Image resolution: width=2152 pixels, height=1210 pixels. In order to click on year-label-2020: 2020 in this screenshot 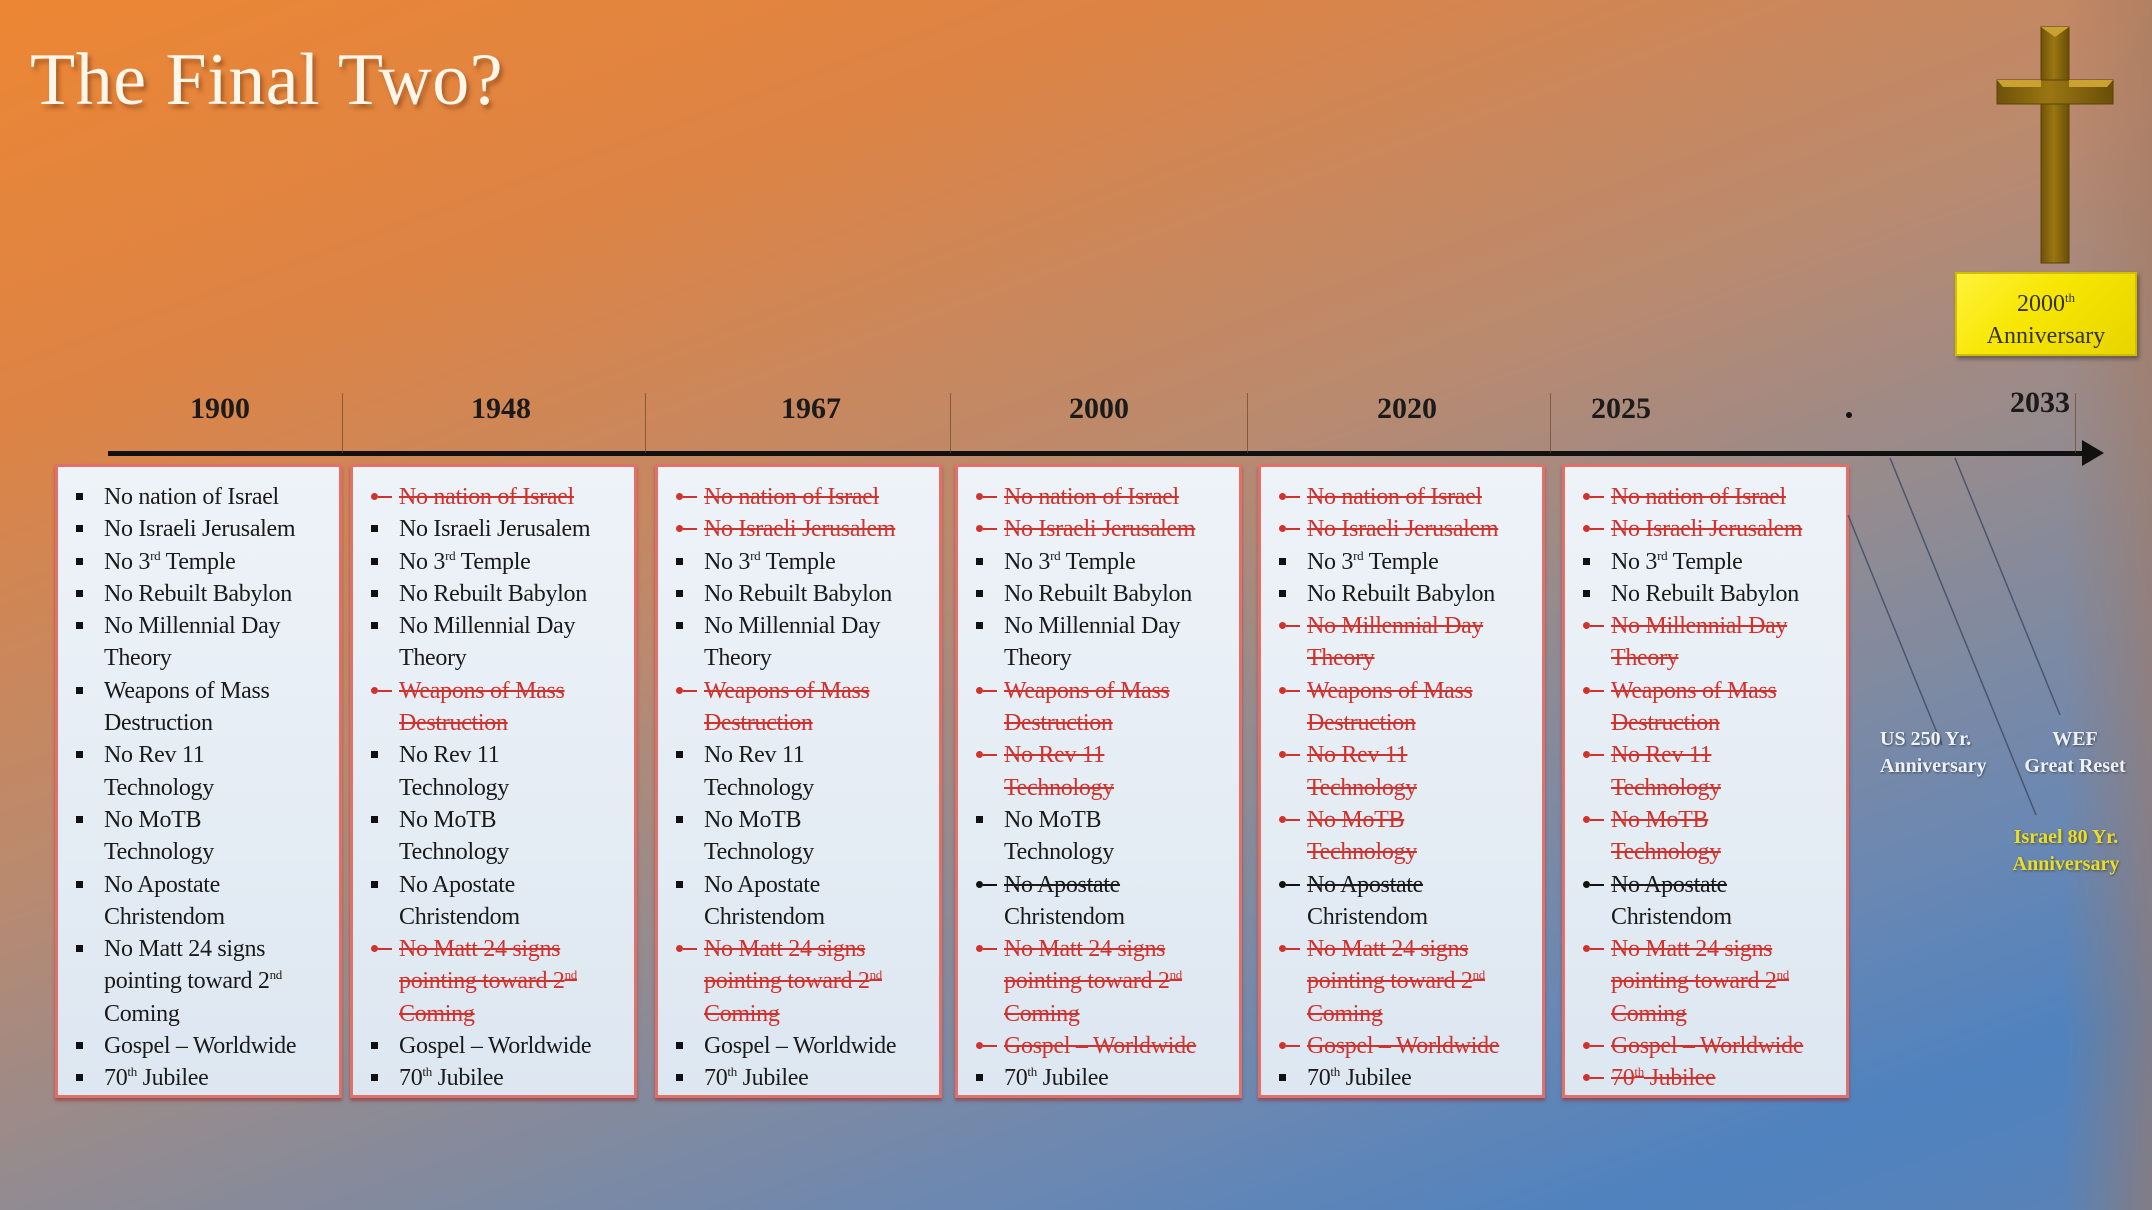, I will do `click(1407, 408)`.